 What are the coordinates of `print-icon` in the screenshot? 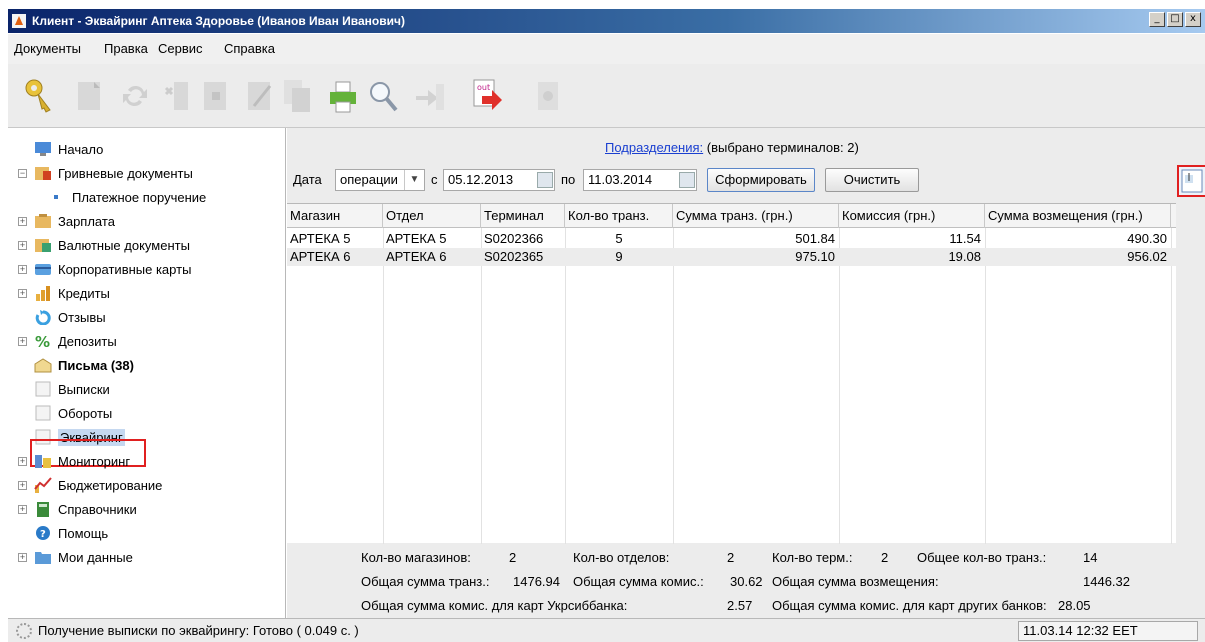 It's located at (343, 96).